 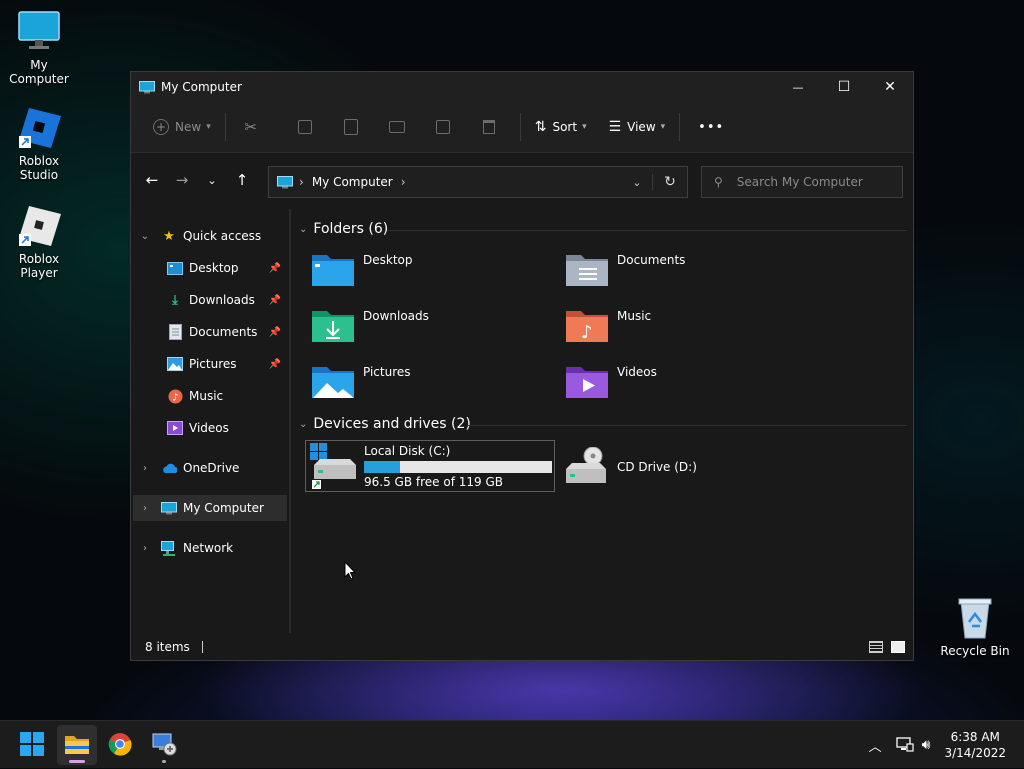 What do you see at coordinates (39, 242) in the screenshot?
I see `desktop-icon-roblox-player: Roblox Player` at bounding box center [39, 242].